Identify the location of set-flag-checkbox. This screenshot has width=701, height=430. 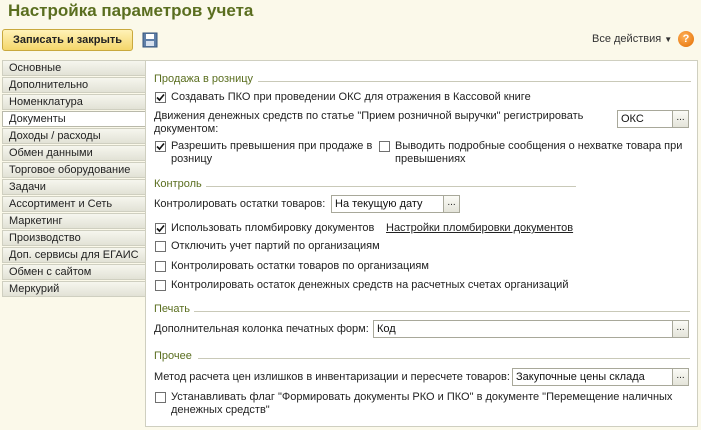
(160, 397).